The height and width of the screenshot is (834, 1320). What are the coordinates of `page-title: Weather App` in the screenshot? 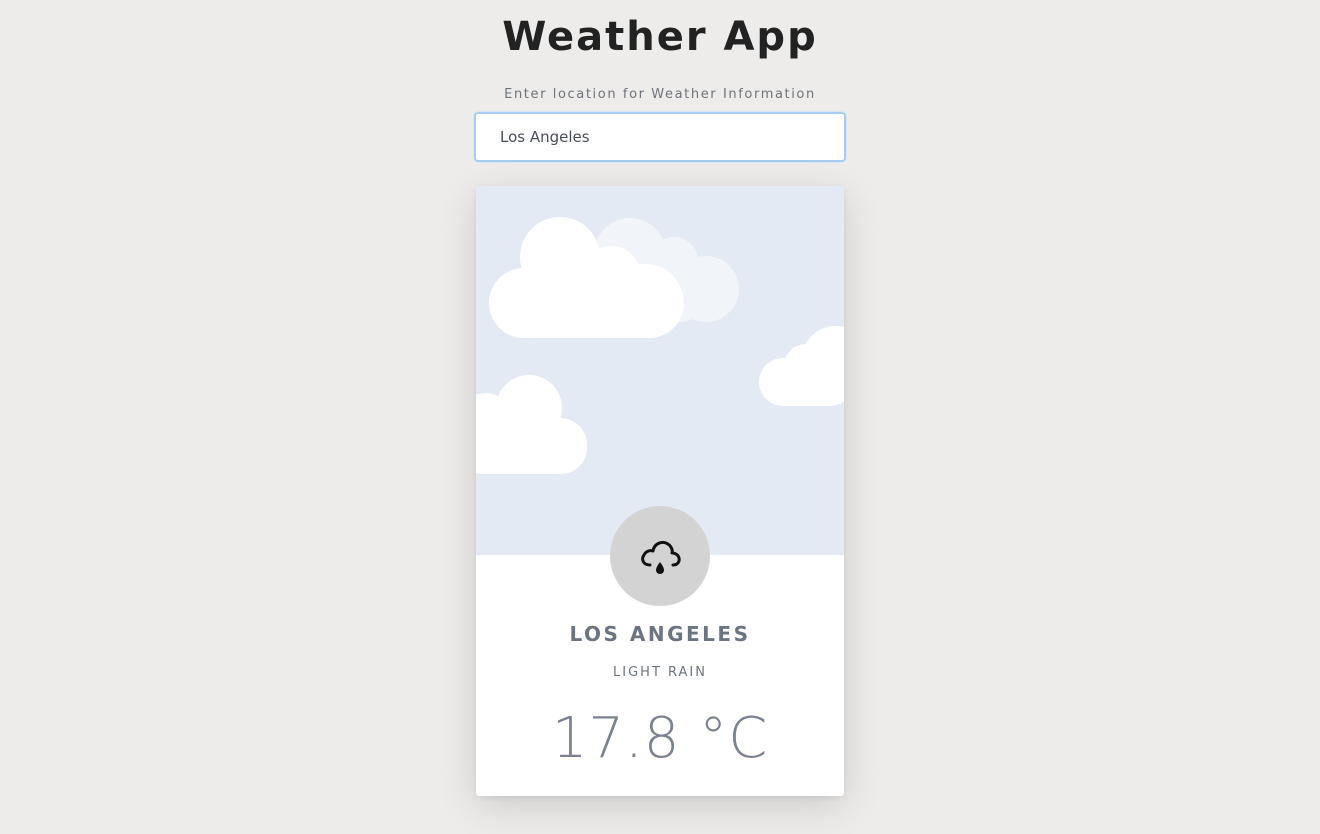 It's located at (660, 37).